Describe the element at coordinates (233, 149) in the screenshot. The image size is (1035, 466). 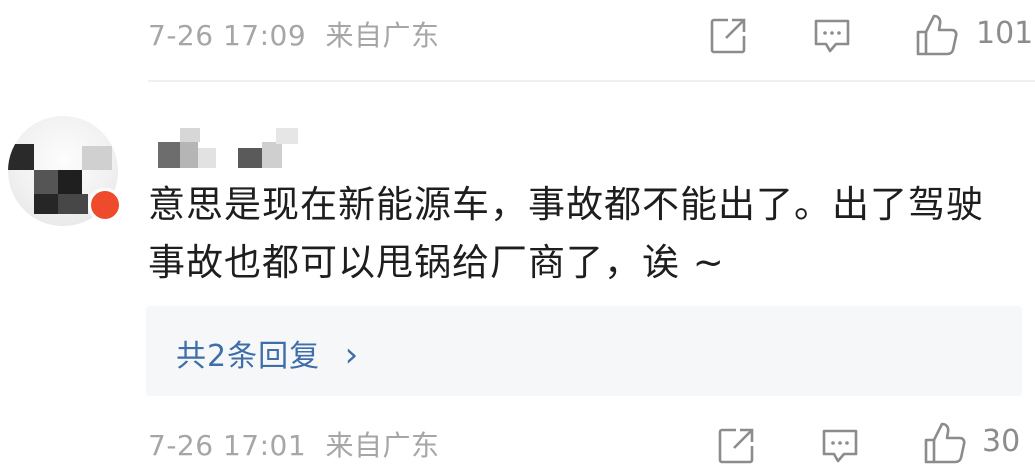
I see `username-obscured` at that location.